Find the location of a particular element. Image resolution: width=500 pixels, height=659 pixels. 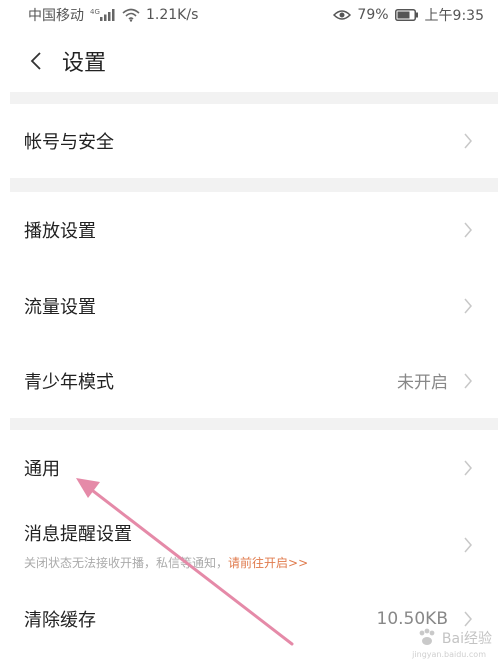

row-value: 未开启 is located at coordinates (422, 383).